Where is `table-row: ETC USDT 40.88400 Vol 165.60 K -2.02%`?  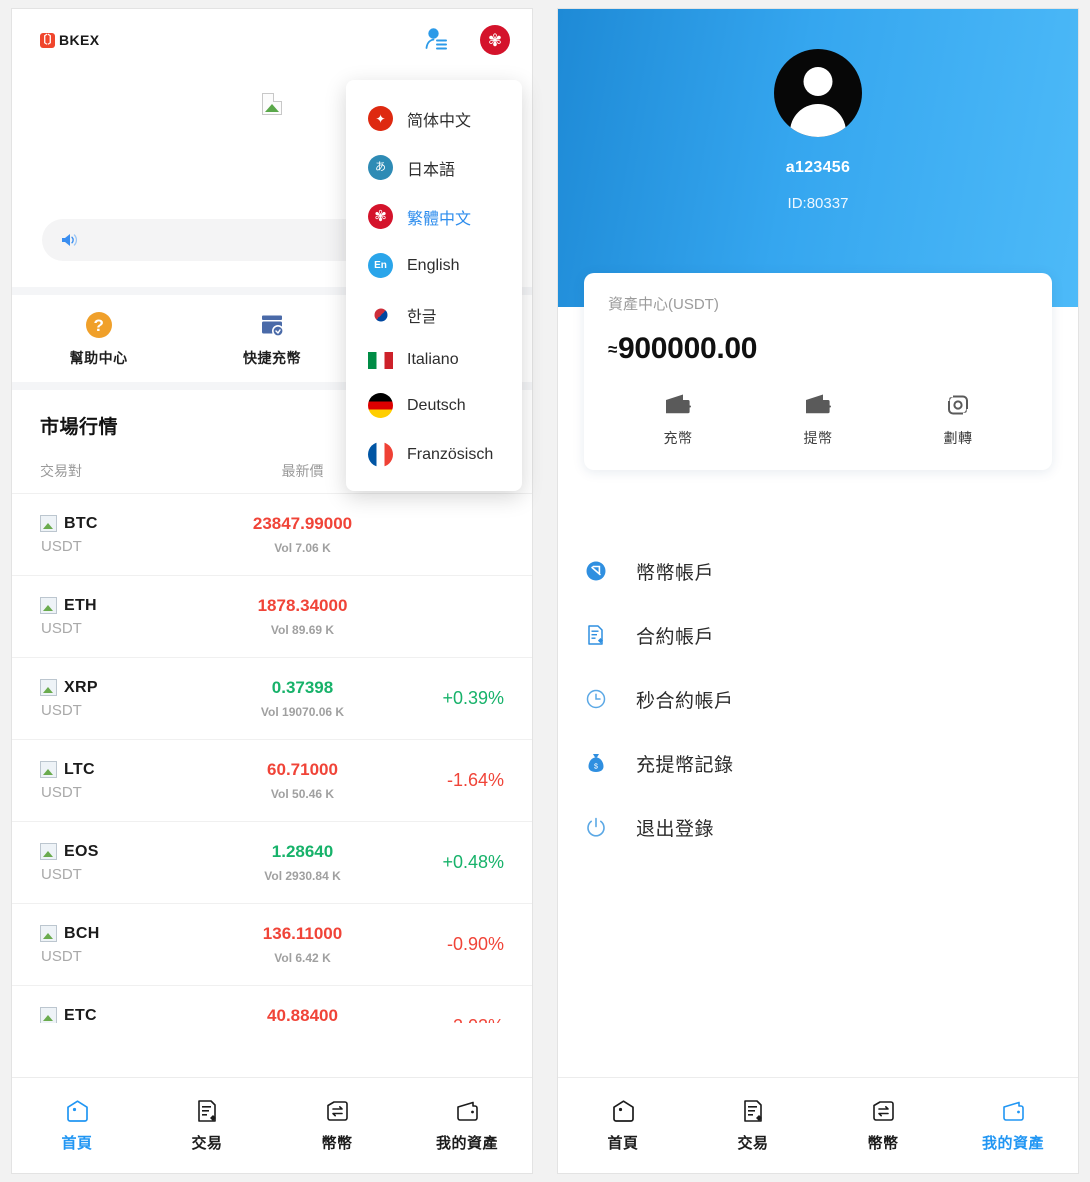
table-row: ETC USDT 40.88400 Vol 165.60 K -2.02% is located at coordinates (272, 1004).